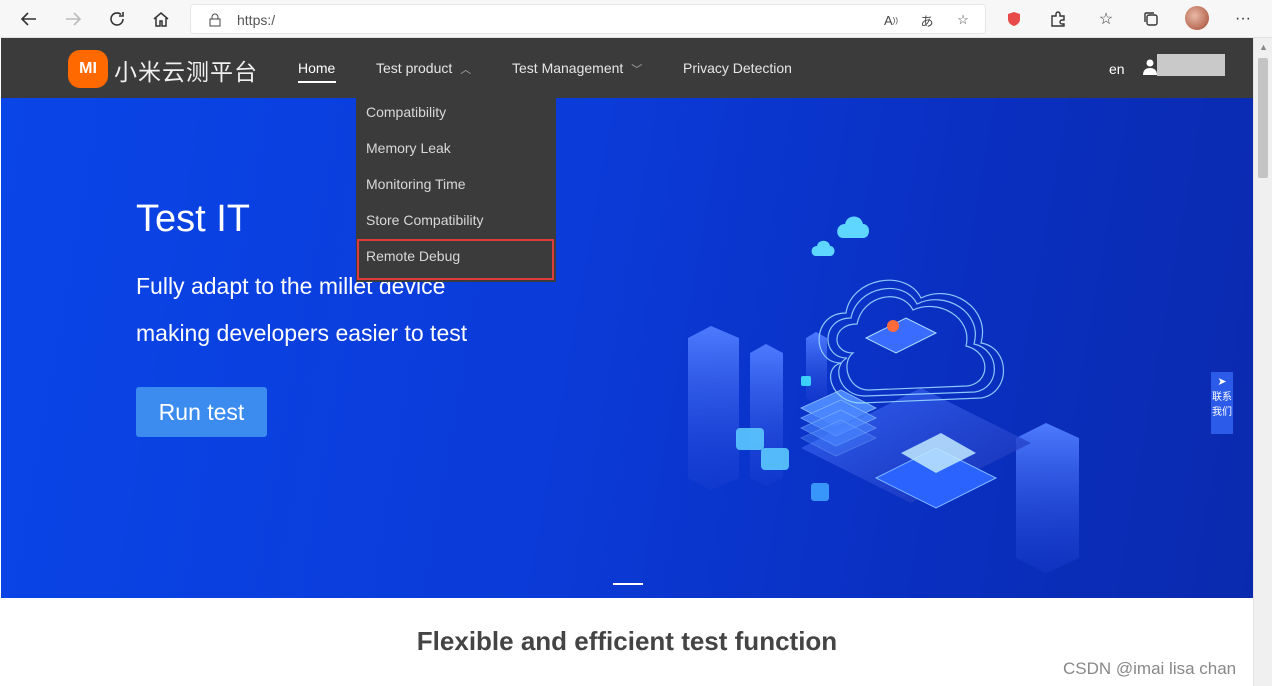  I want to click on dropdown-item-memory-leak: Memory Leak, so click(408, 148).